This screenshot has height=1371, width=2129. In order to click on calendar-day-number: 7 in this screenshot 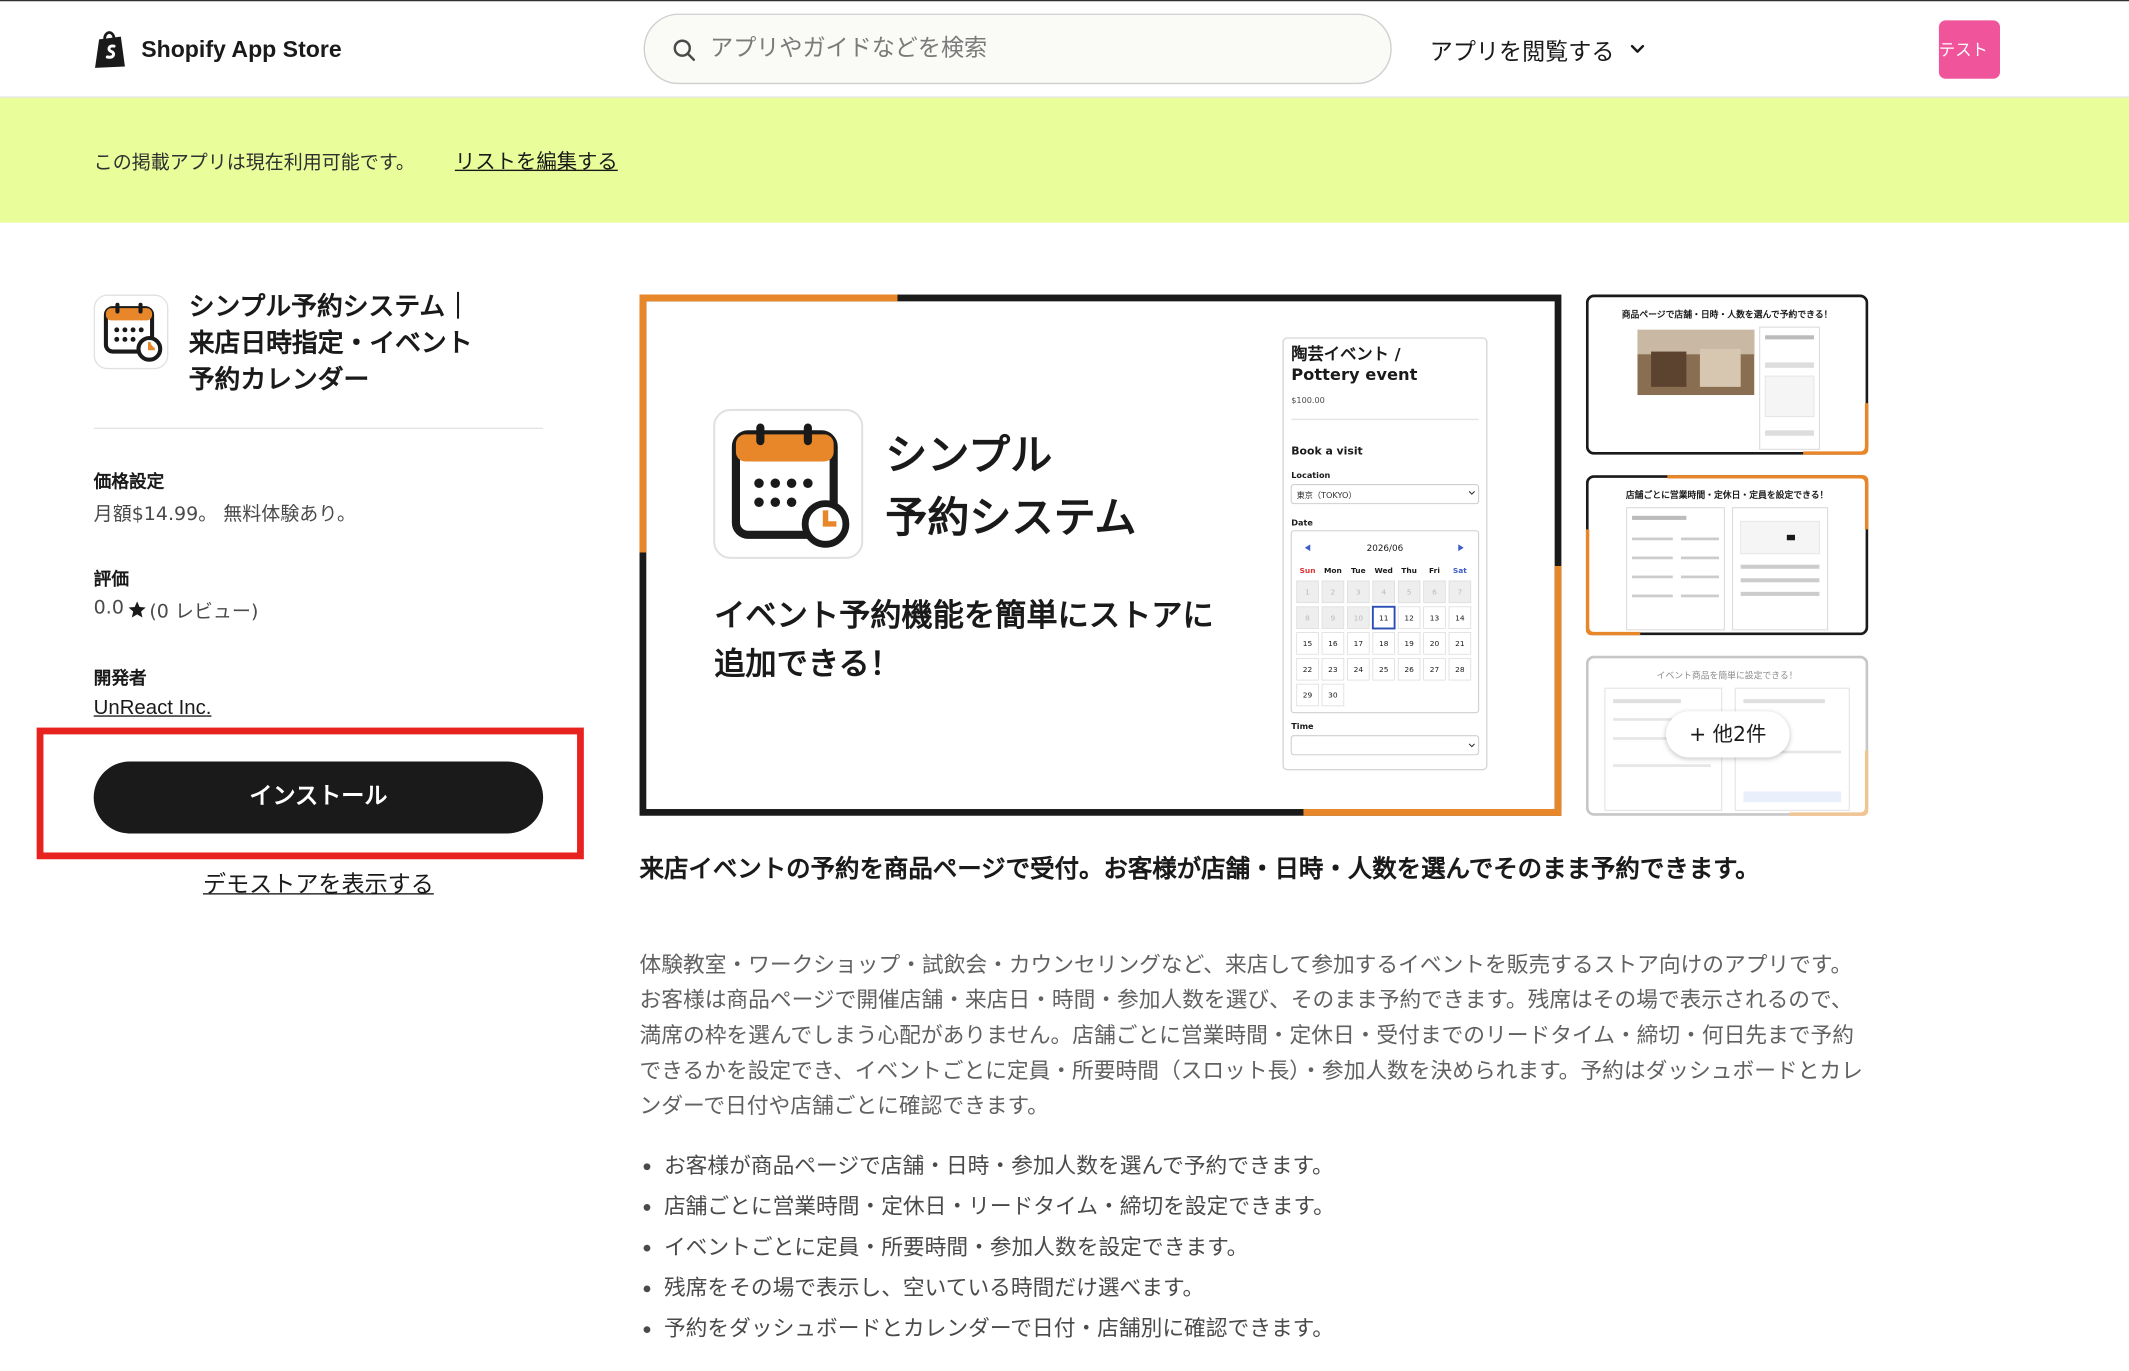, I will do `click(1460, 592)`.